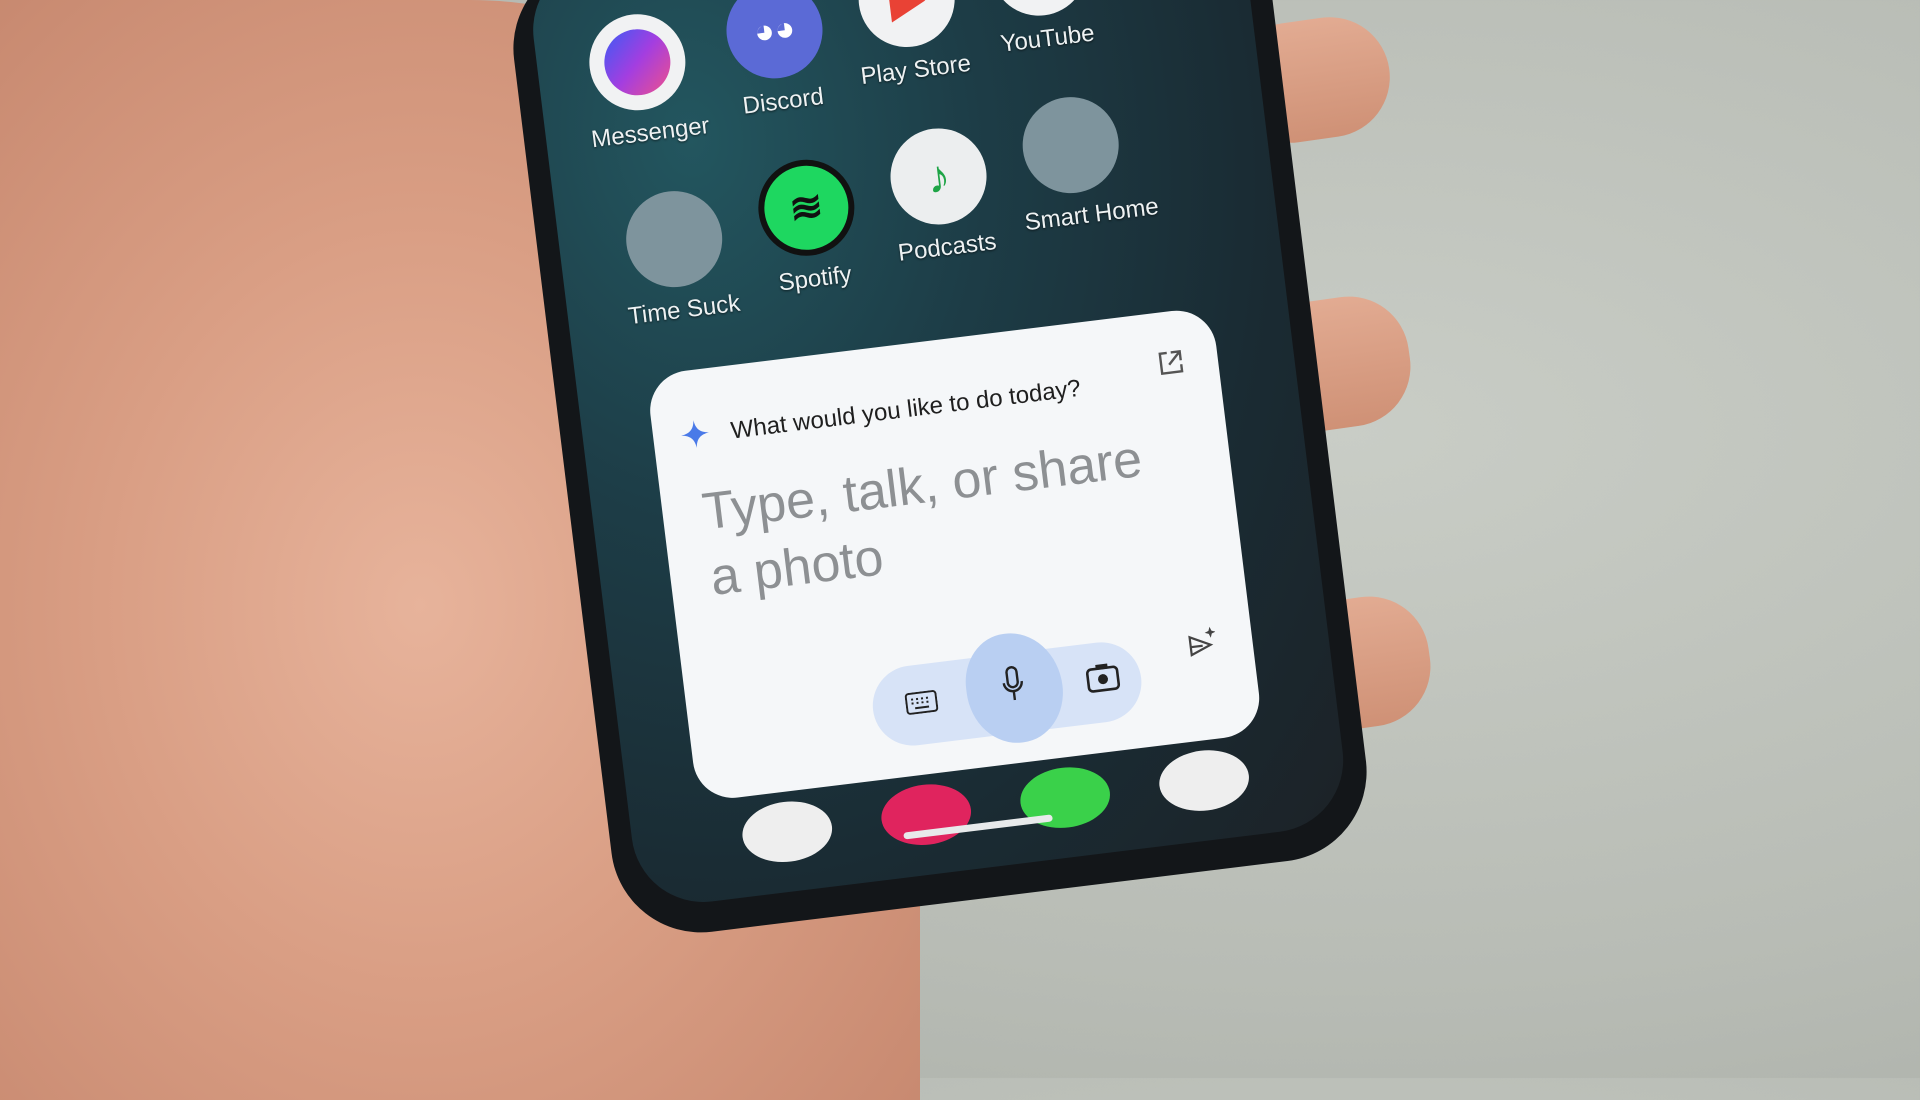 The height and width of the screenshot is (1100, 1920). What do you see at coordinates (1170, 362) in the screenshot?
I see `open-external-icon` at bounding box center [1170, 362].